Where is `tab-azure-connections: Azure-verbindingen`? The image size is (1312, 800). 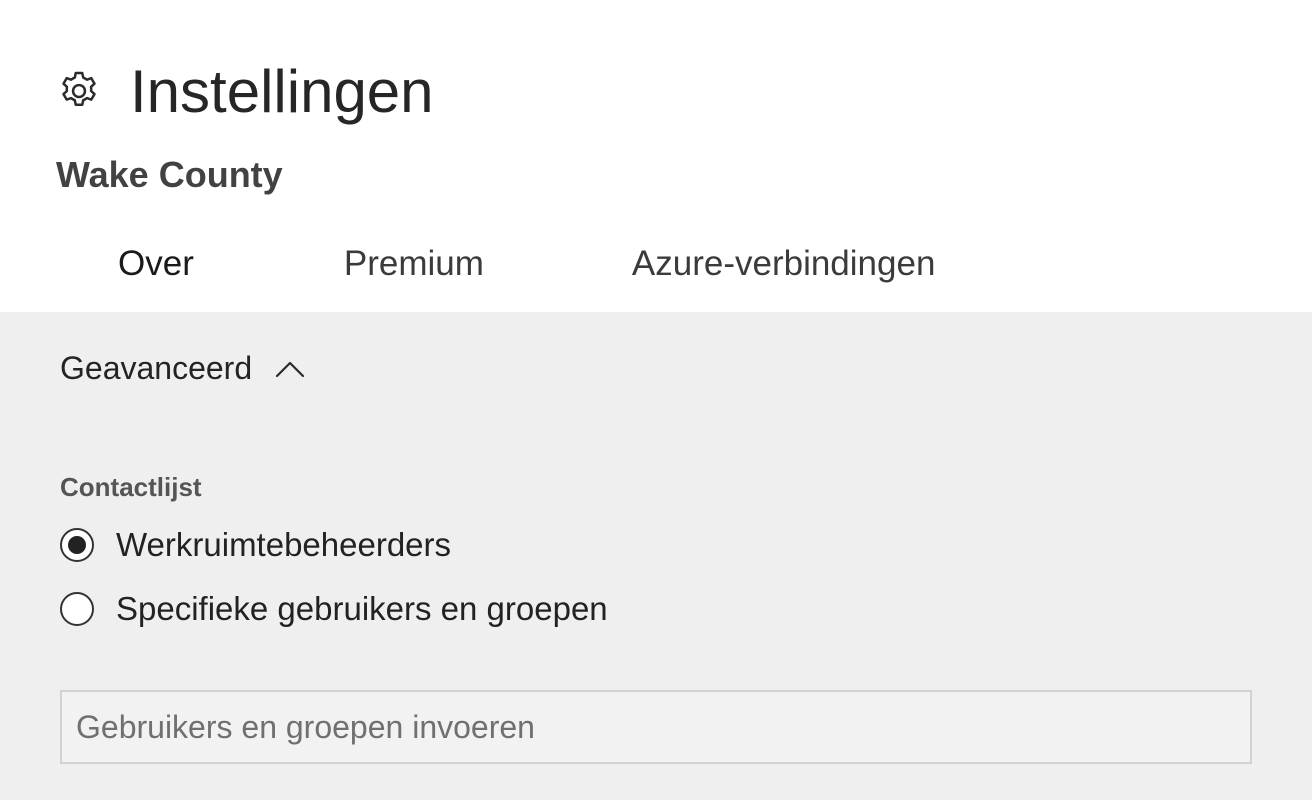 tab-azure-connections: Azure-verbindingen is located at coordinates (784, 264).